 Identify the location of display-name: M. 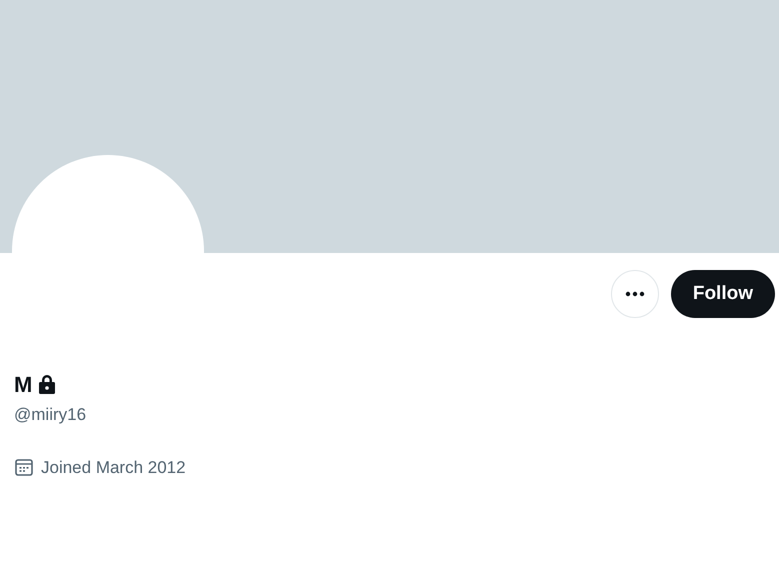
(23, 384).